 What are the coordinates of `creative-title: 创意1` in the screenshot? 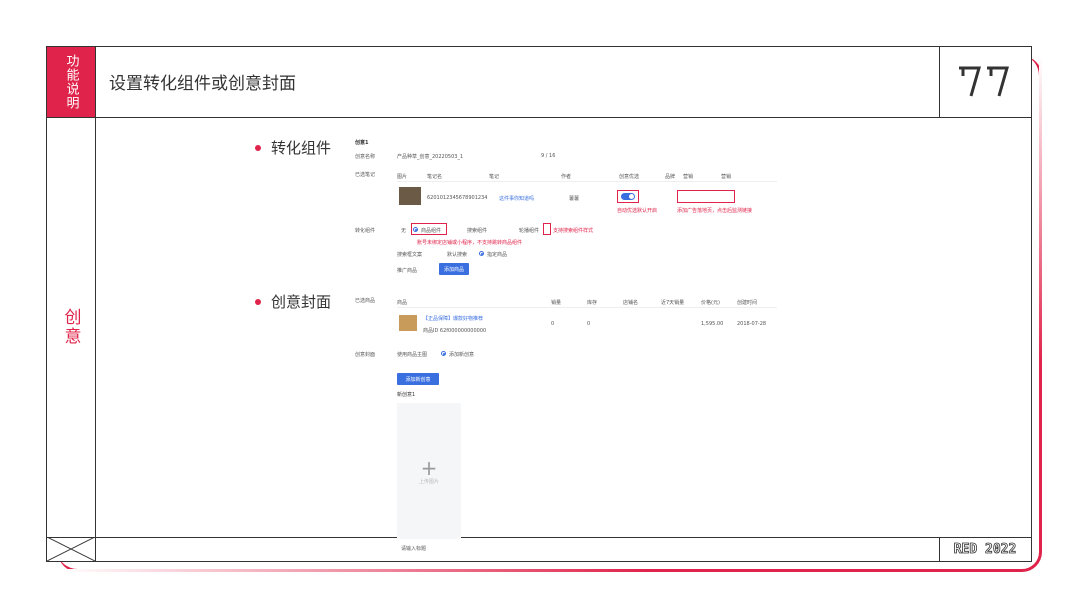 It's located at (362, 143).